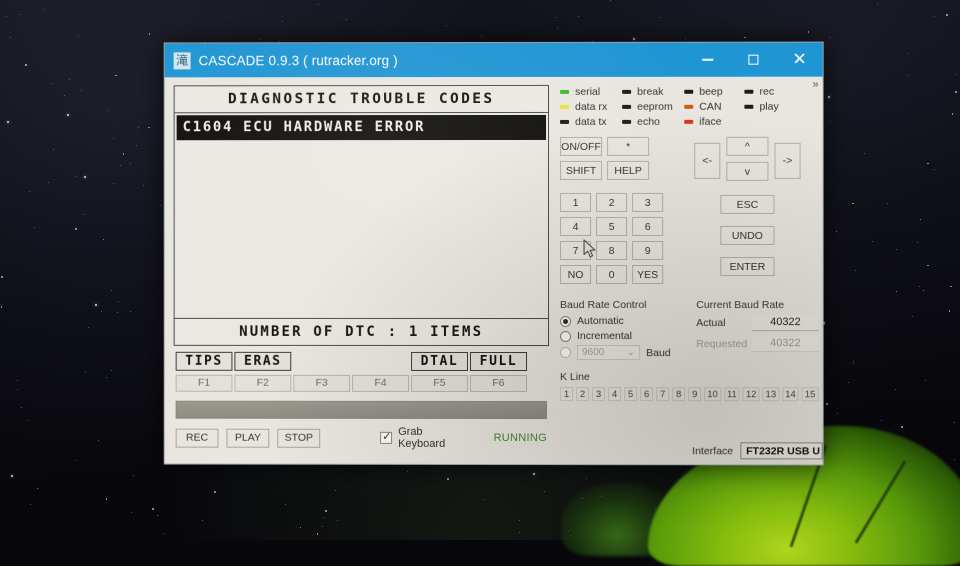  Describe the element at coordinates (814, 85) in the screenshot. I see `overflow-chevron-icon: »` at that location.